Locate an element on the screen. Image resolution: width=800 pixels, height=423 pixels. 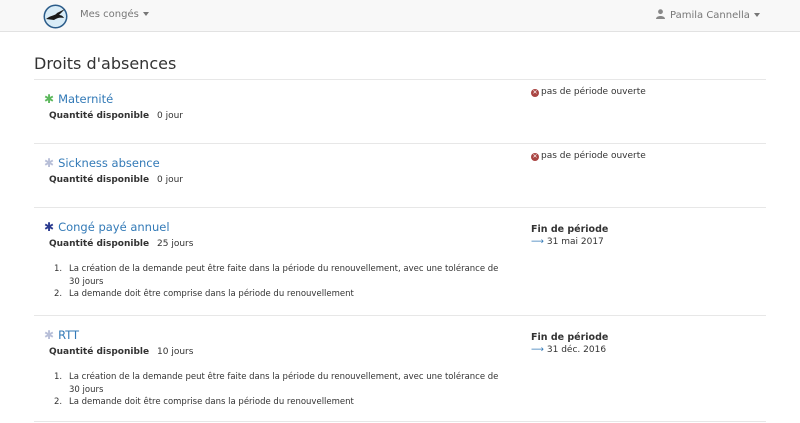
period-end-date: ⟶ 31 déc. 2016 is located at coordinates (568, 350).